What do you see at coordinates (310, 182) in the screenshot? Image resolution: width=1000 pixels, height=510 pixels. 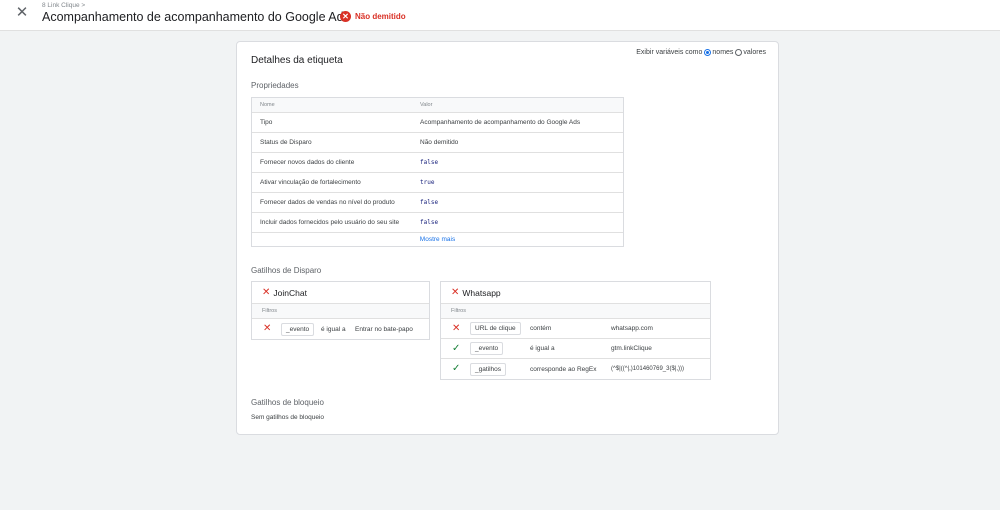 I see `property-name: Ativar vinculação de fortalecimento` at bounding box center [310, 182].